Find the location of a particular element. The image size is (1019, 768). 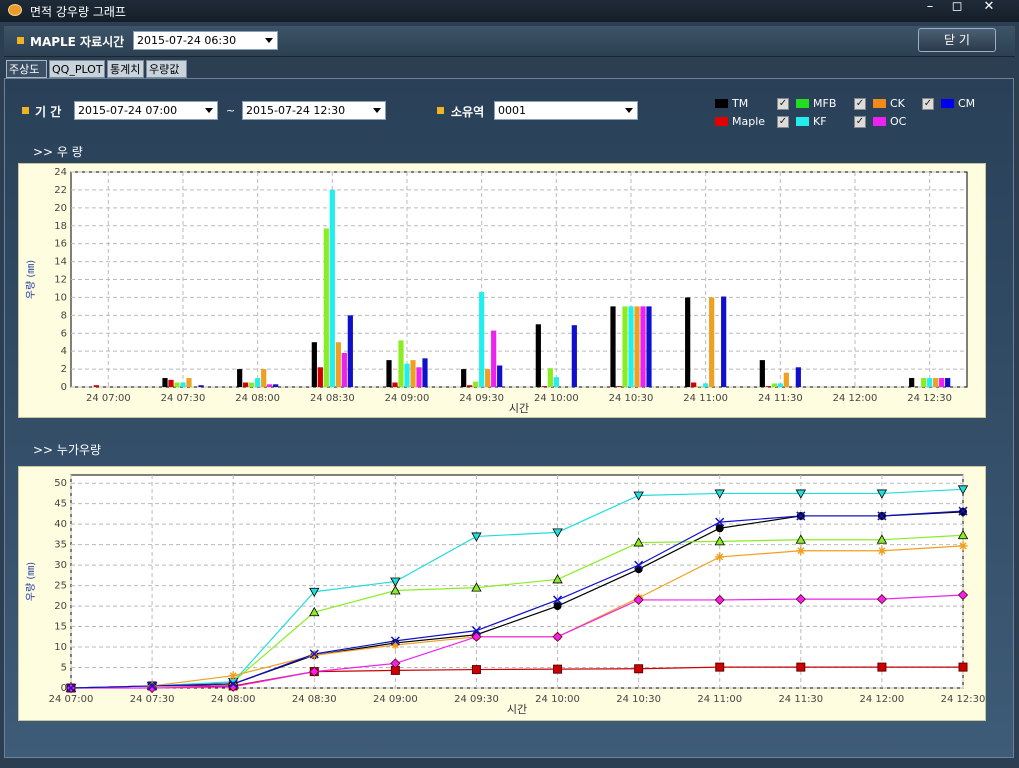

legend-label-ck: CK is located at coordinates (897, 103).